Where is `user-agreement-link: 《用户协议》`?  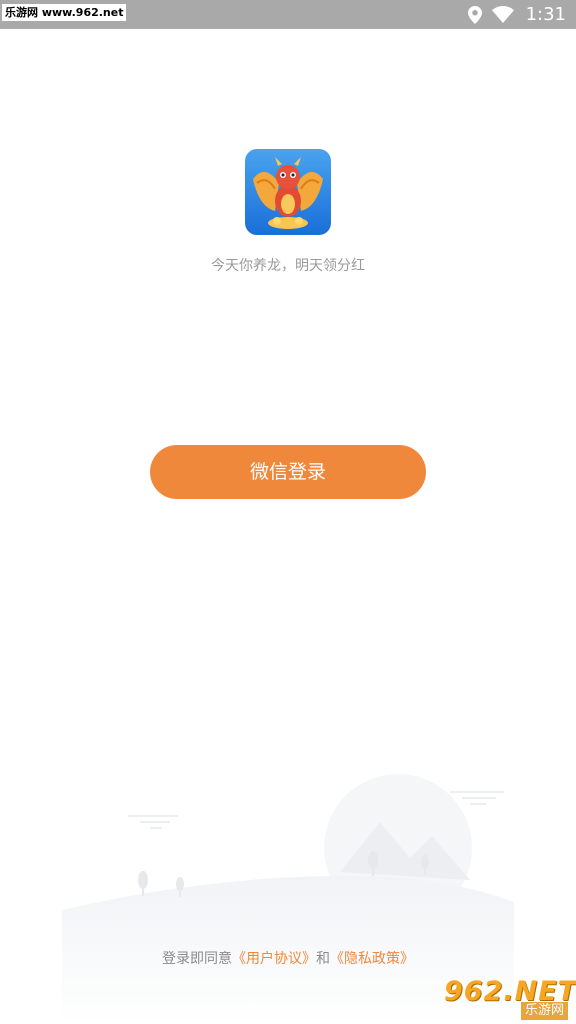
user-agreement-link: 《用户协议》 is located at coordinates (274, 959).